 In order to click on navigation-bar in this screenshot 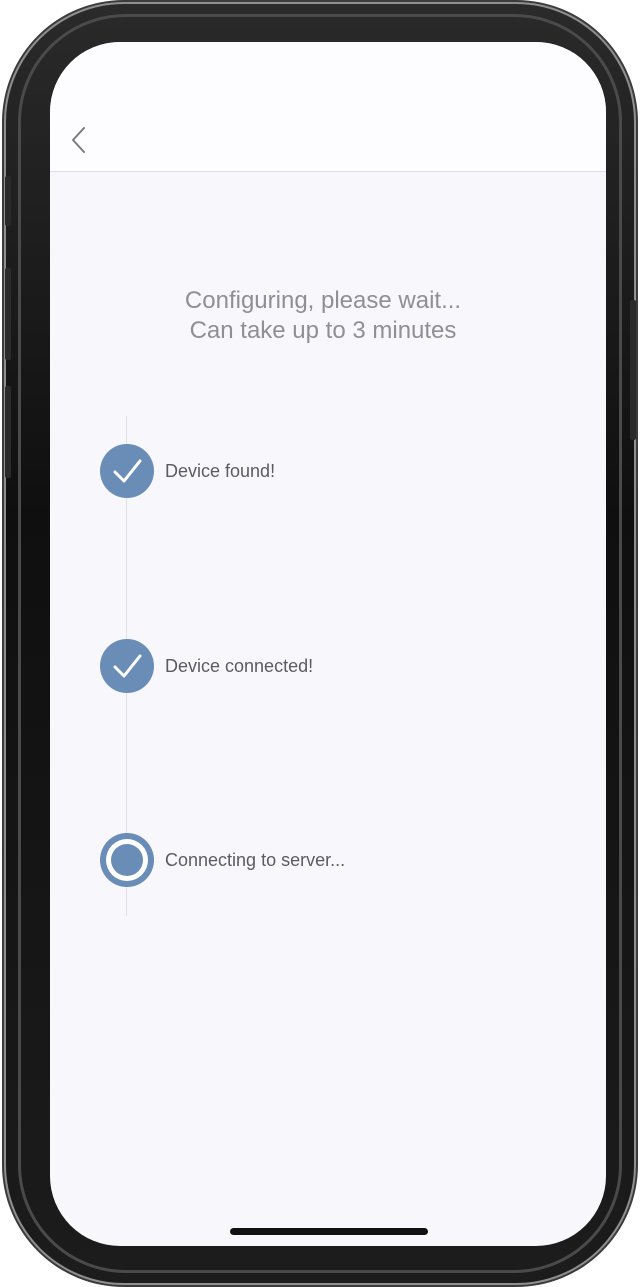, I will do `click(328, 107)`.